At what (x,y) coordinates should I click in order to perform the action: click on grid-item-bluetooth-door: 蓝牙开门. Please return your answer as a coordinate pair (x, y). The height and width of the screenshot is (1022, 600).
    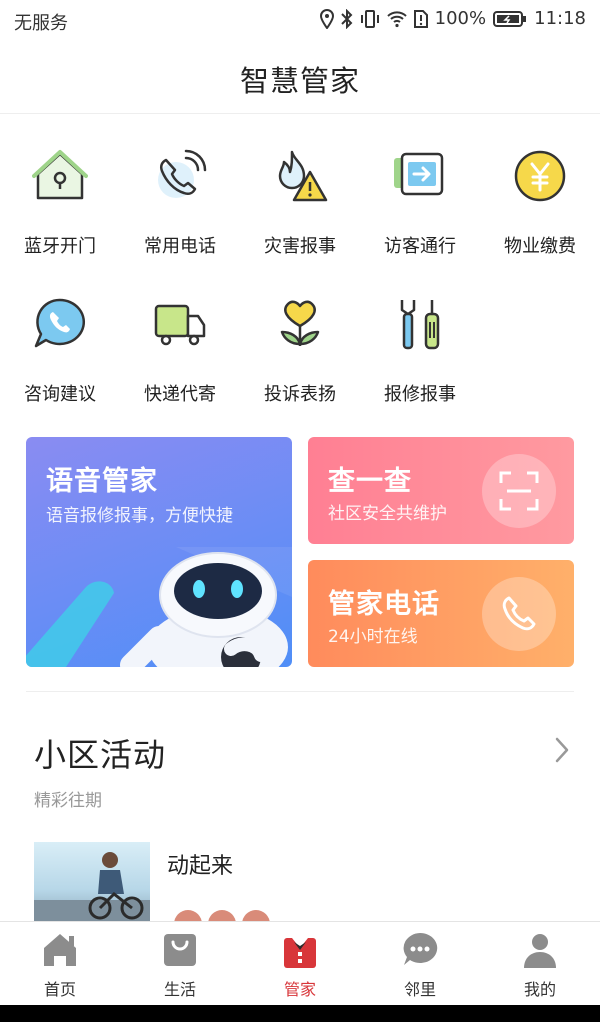
    Looking at the image, I should click on (60, 203).